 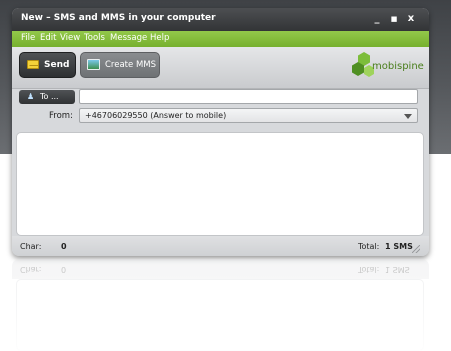 I want to click on menu-help: Help, so click(x=159, y=38).